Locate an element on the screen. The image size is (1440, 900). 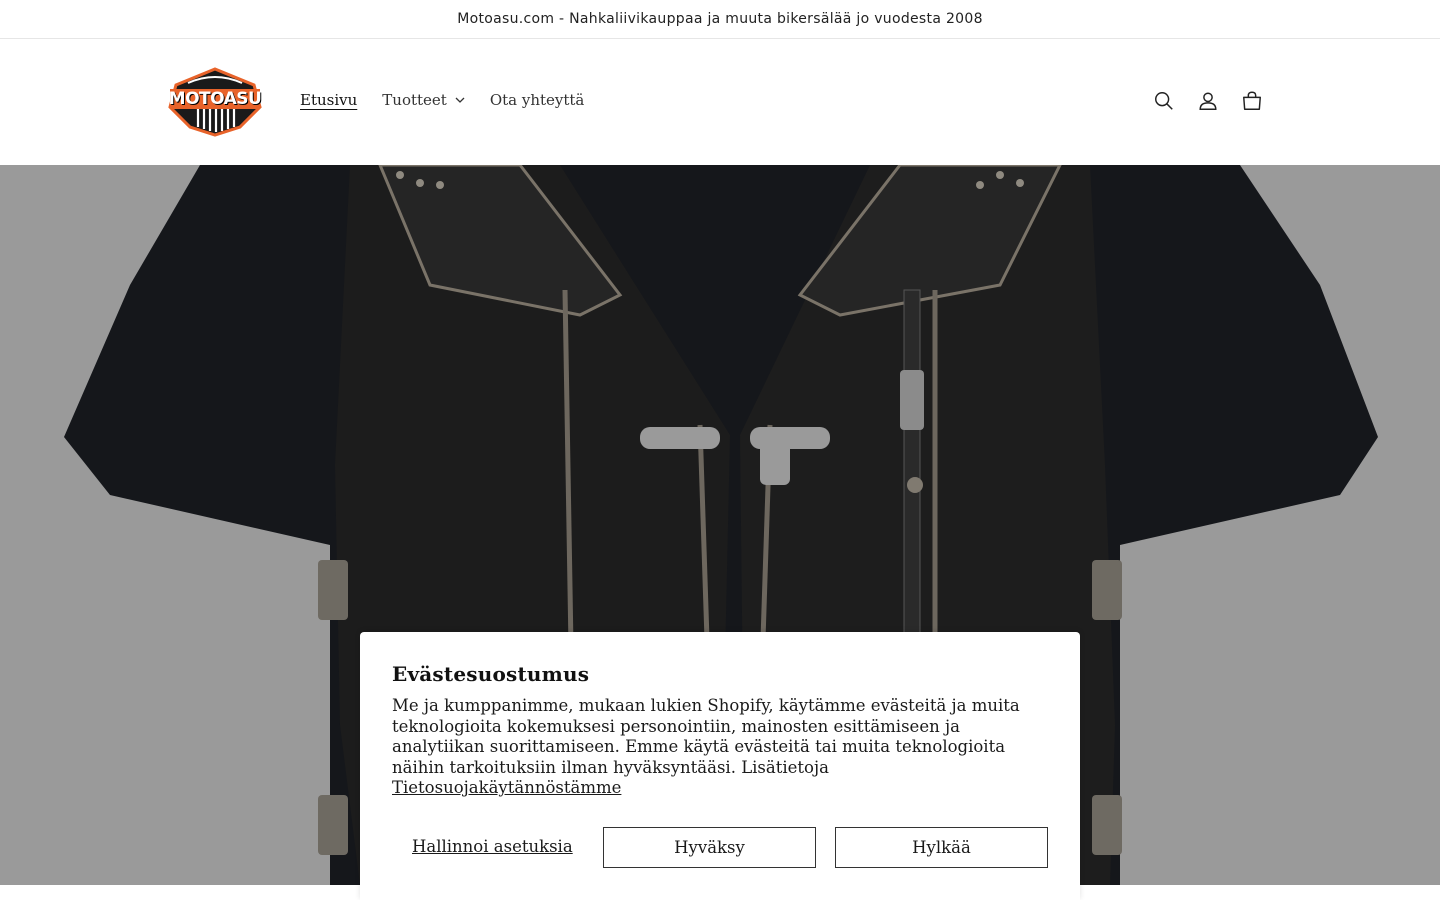
account-button is located at coordinates (1208, 101).